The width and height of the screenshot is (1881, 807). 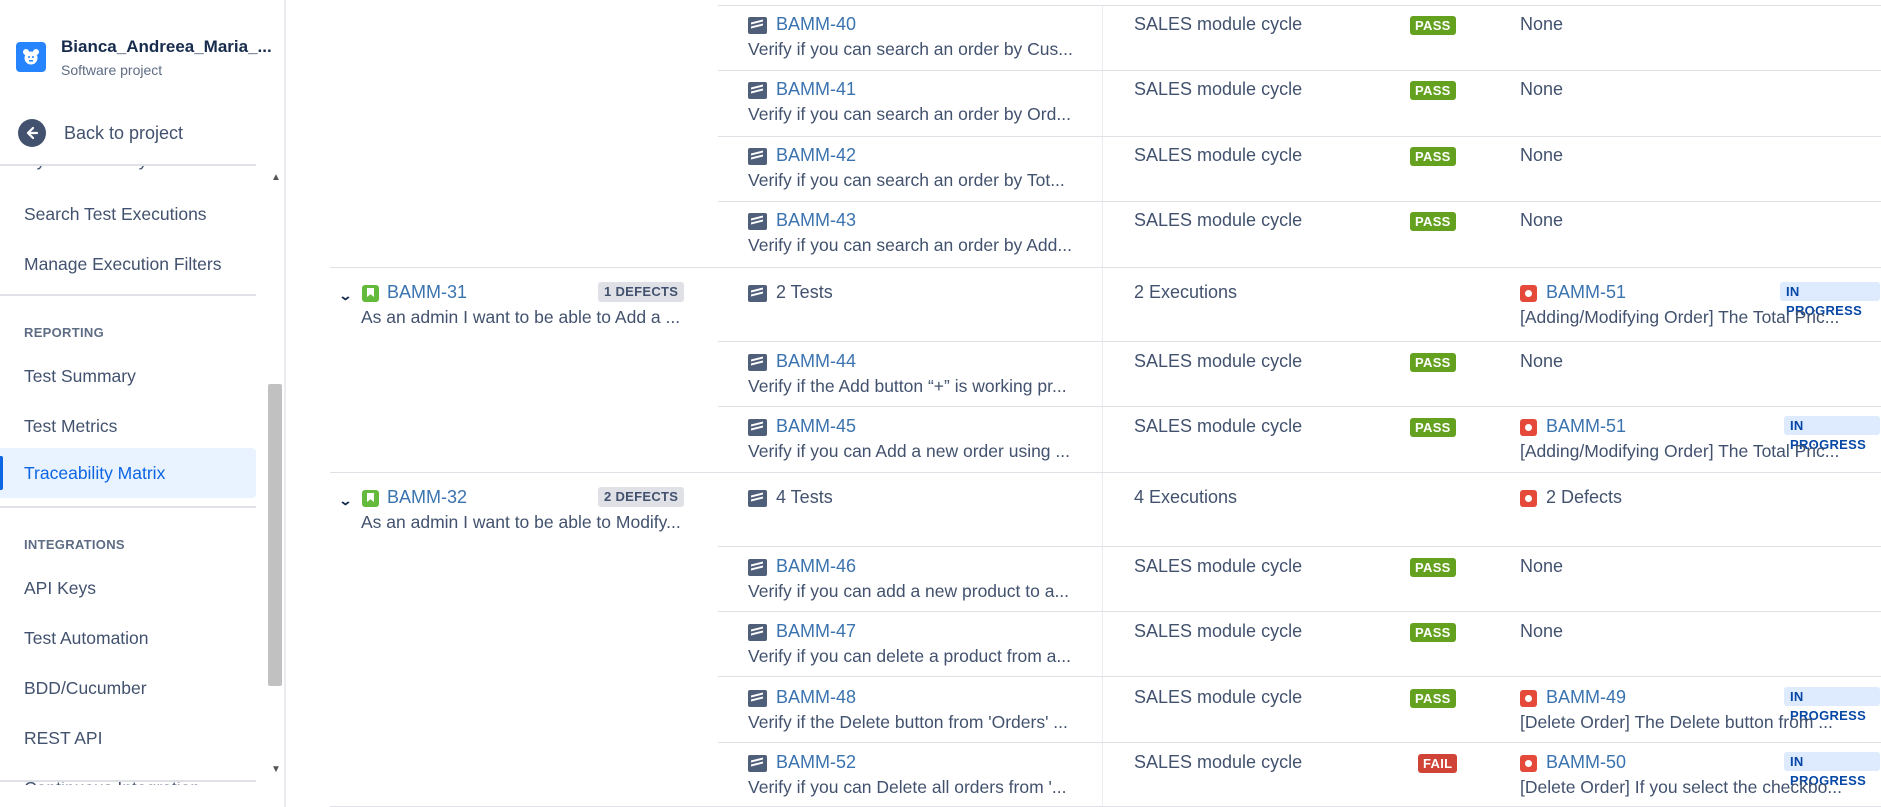 What do you see at coordinates (31, 57) in the screenshot?
I see `project-avatar-icon` at bounding box center [31, 57].